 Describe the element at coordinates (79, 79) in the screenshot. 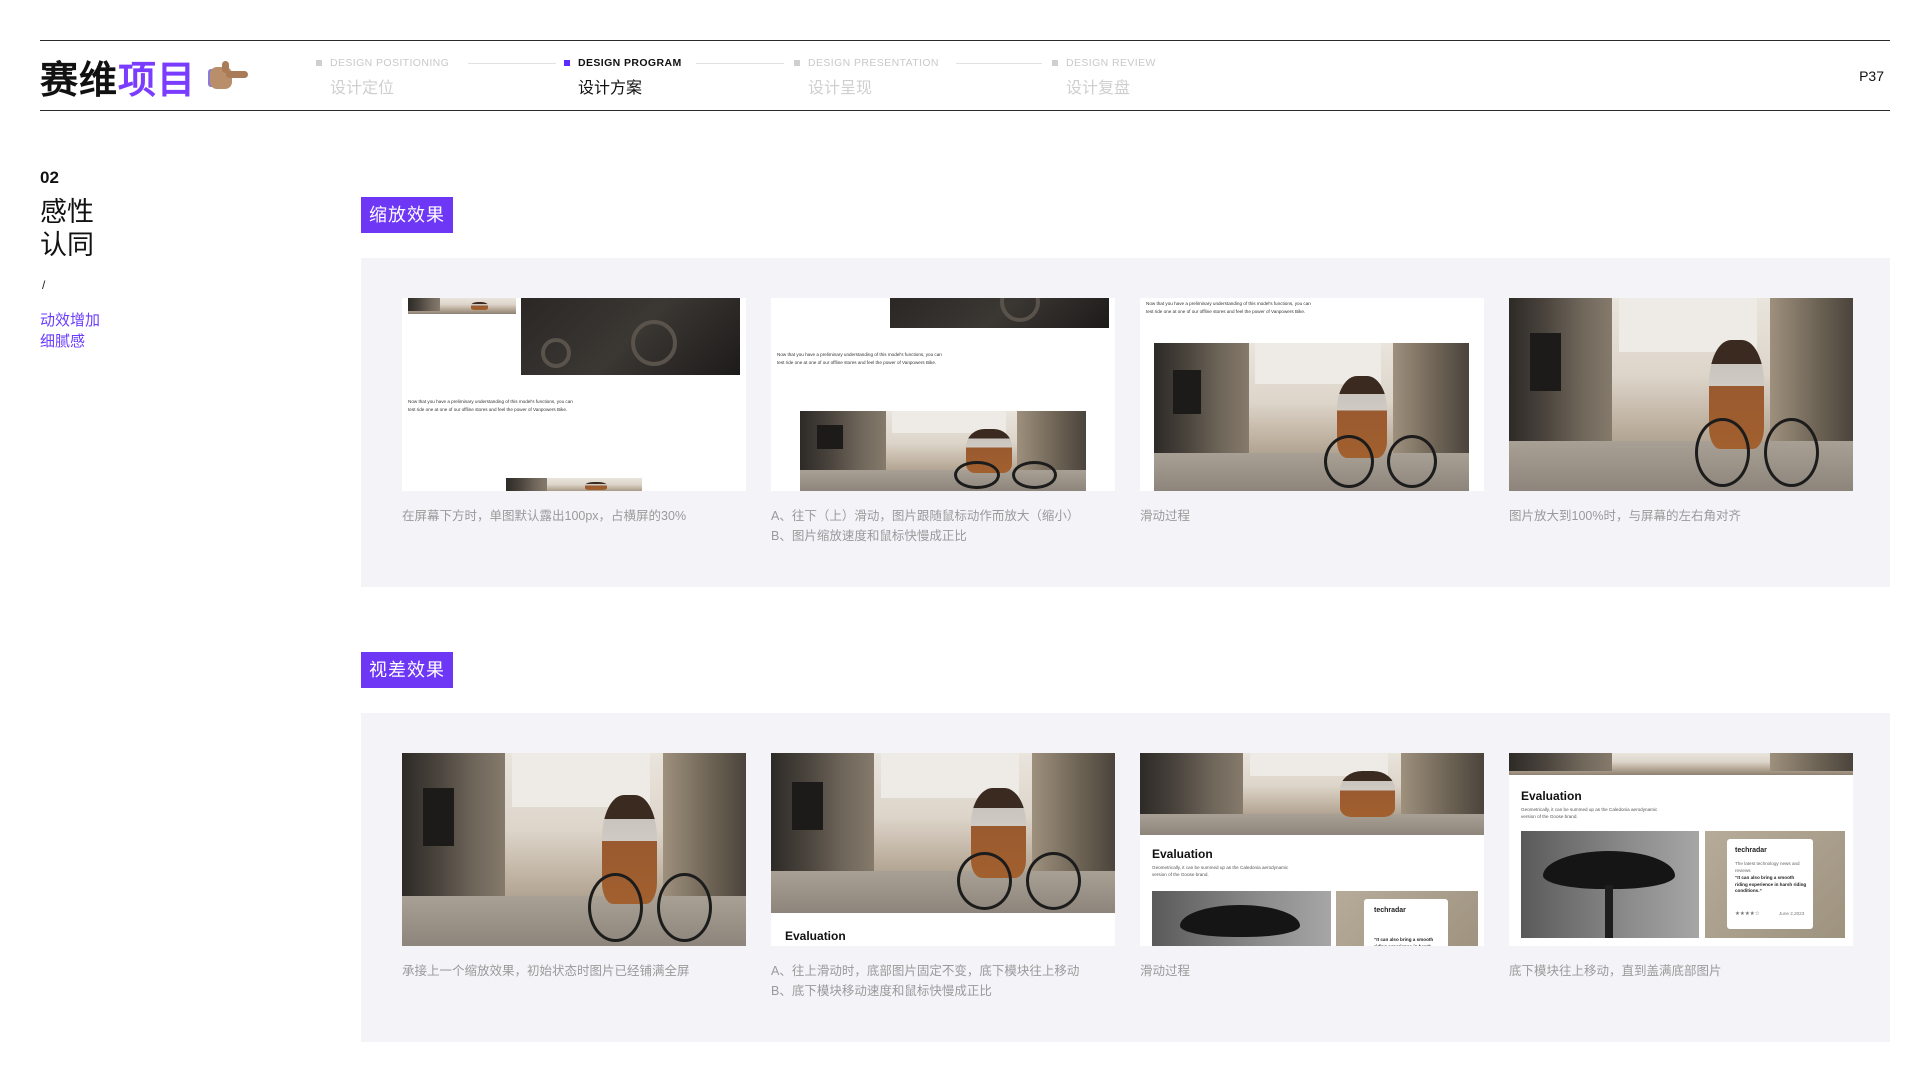

I see `brand-dark-text: 赛维` at that location.